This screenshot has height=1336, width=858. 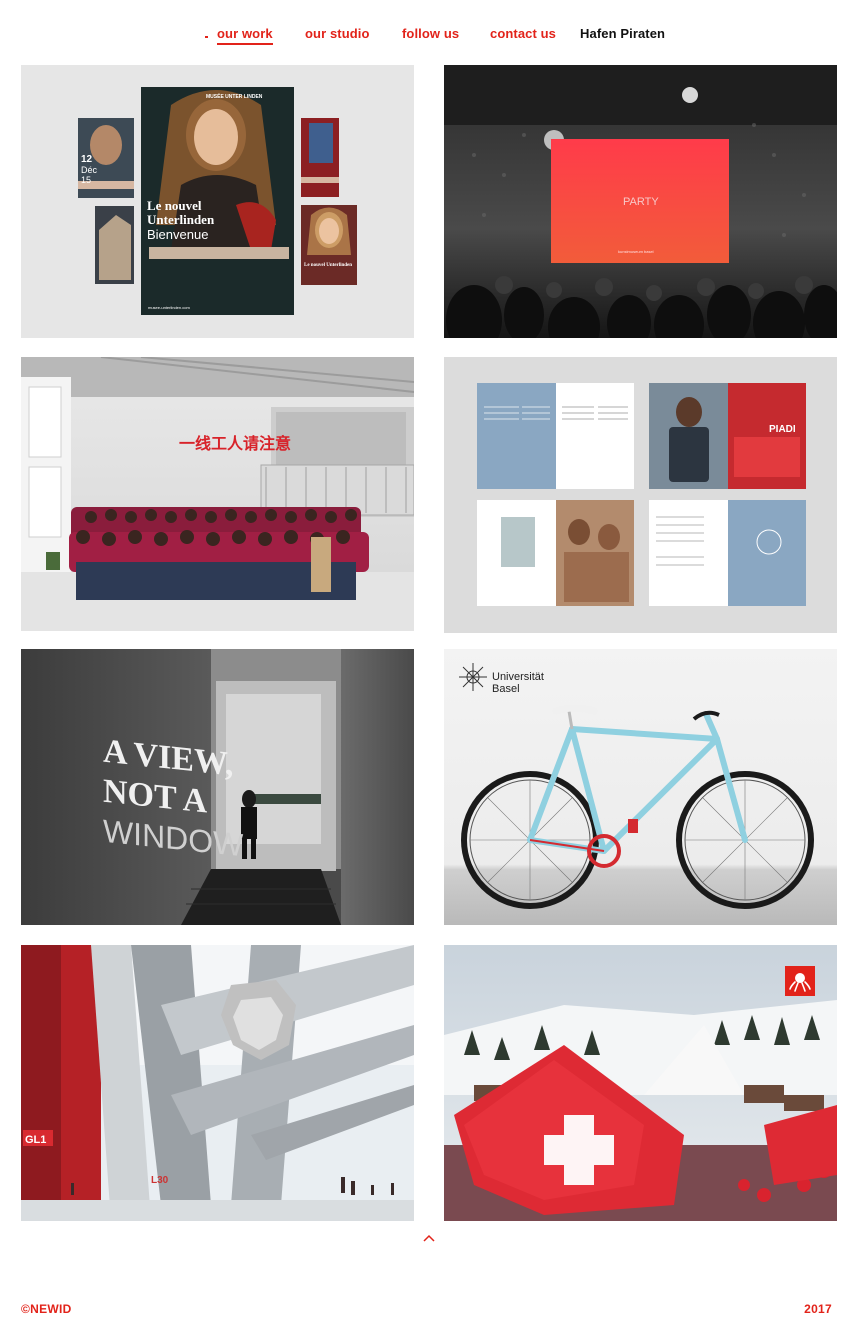 I want to click on bicycle-photo-image: Universität Basel, so click(x=640, y=787).